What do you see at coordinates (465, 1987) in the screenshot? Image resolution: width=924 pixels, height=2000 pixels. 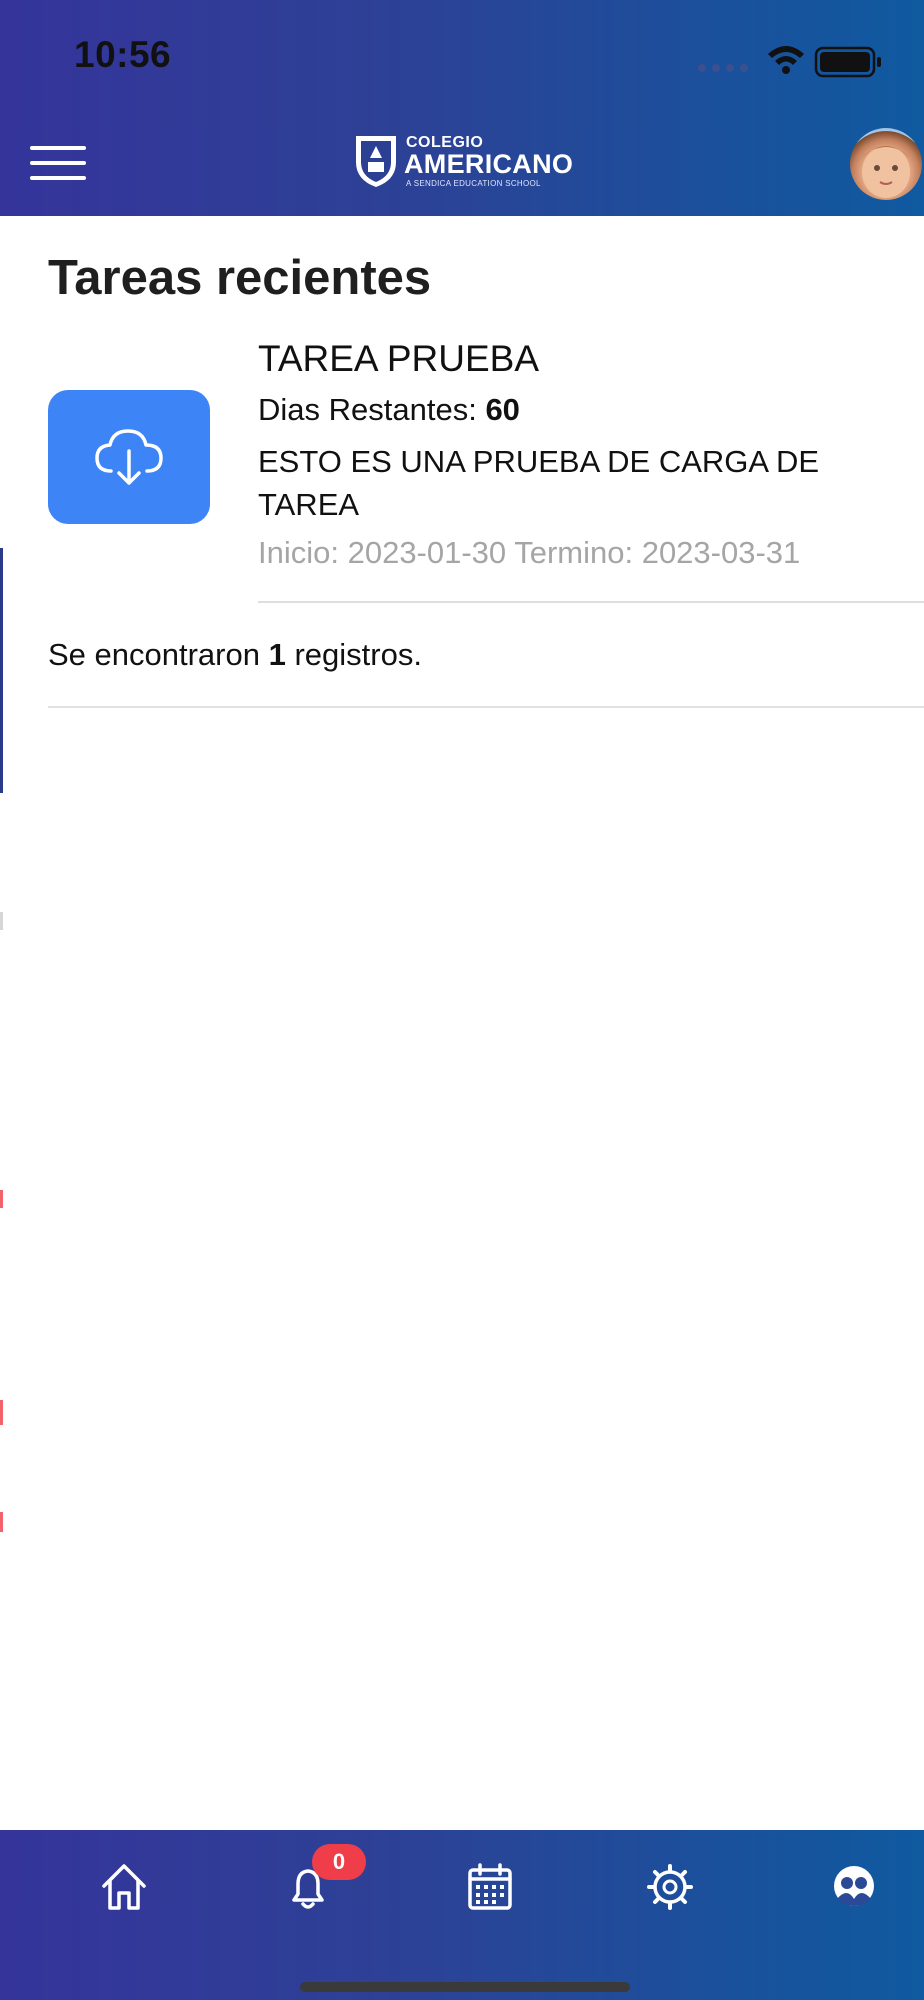 I see `home-indicator` at bounding box center [465, 1987].